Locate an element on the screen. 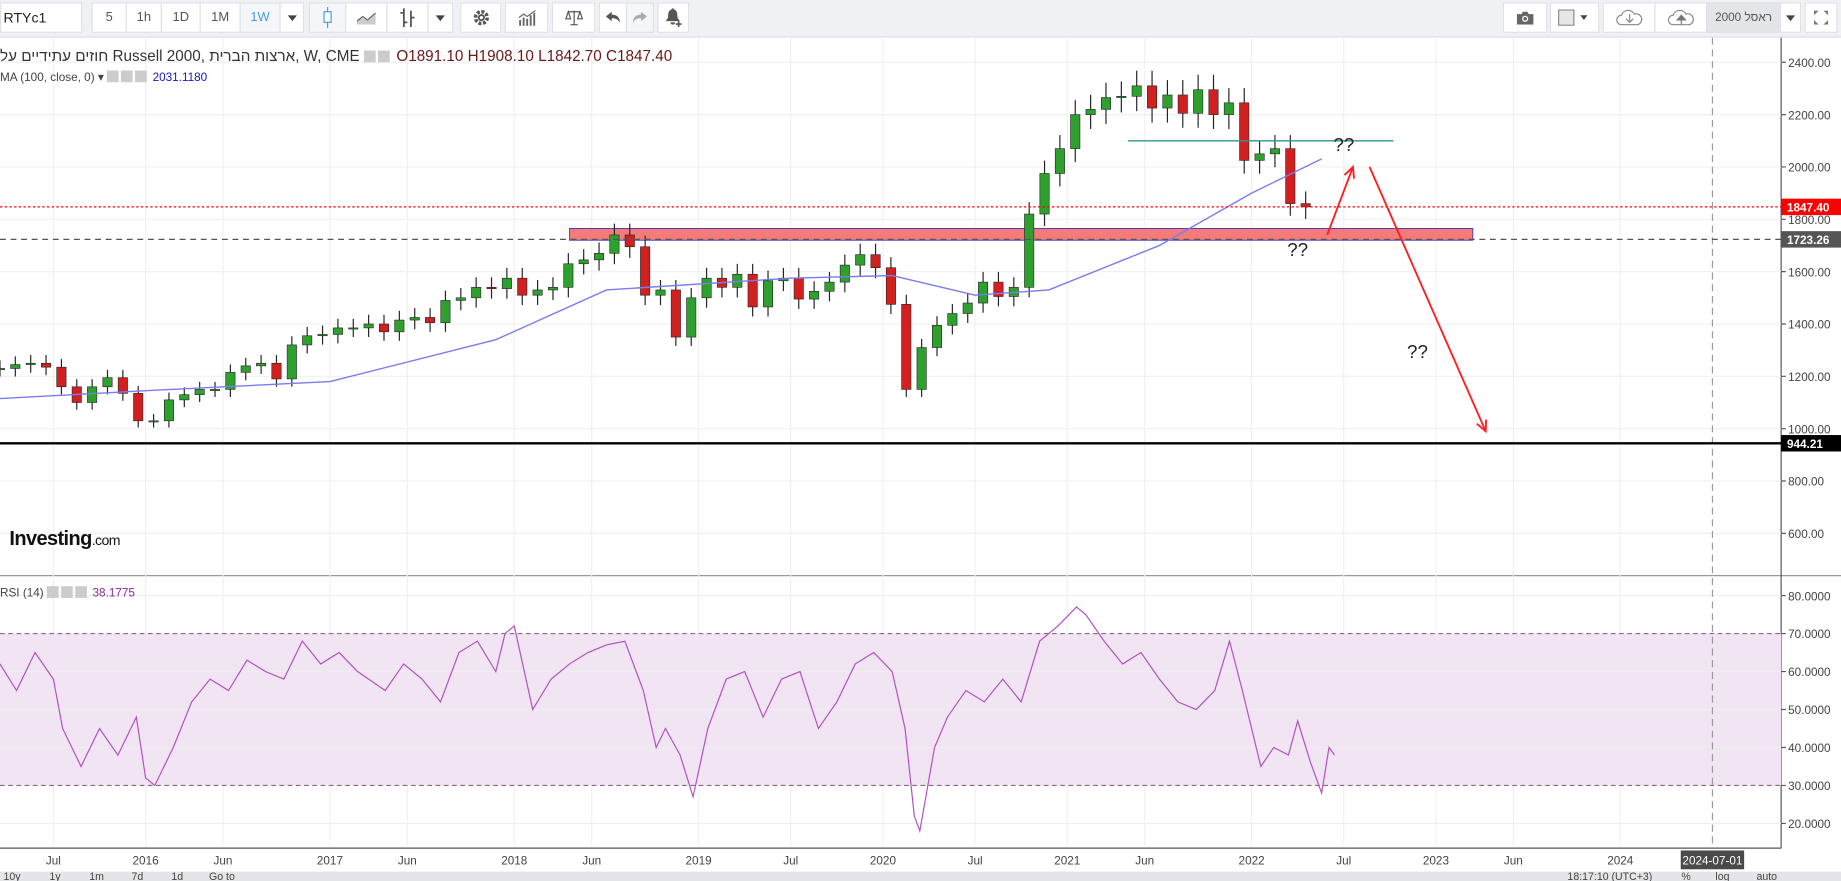 The width and height of the screenshot is (1841, 881). price-badge-label: 1723.26 is located at coordinates (1808, 240).